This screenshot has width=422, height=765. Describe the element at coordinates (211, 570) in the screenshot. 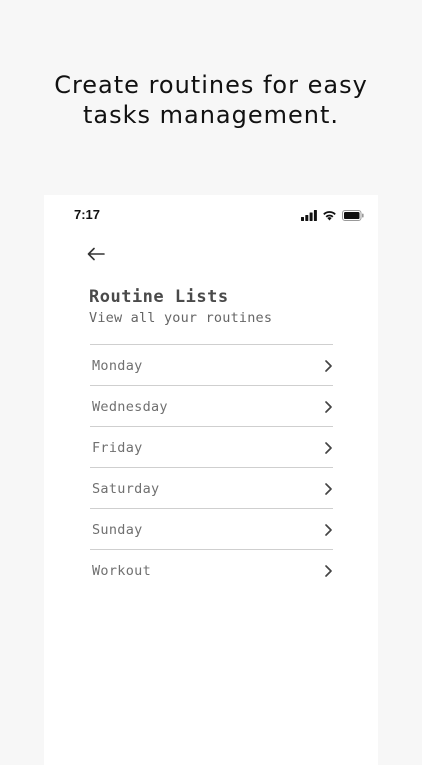

I see `routine-item-workout: Workout` at that location.